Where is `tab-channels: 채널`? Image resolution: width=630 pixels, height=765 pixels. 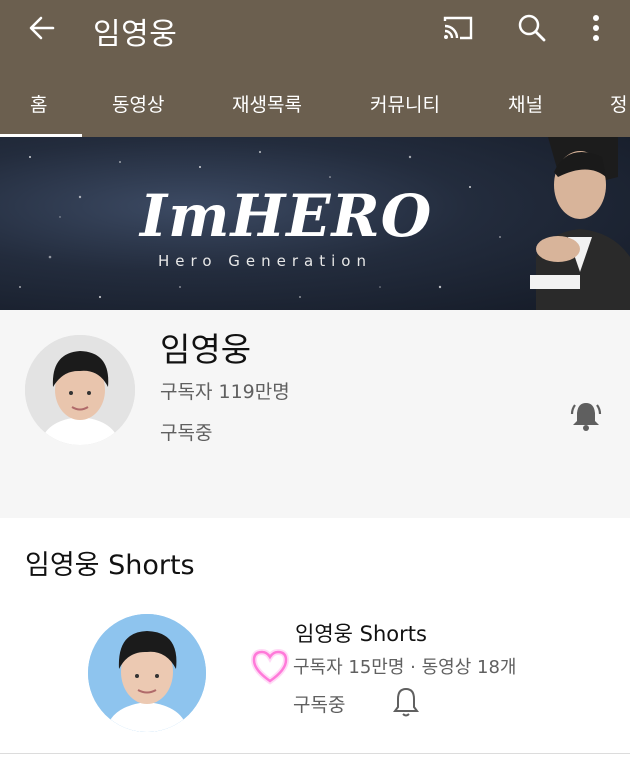 tab-channels: 채널 is located at coordinates (525, 103).